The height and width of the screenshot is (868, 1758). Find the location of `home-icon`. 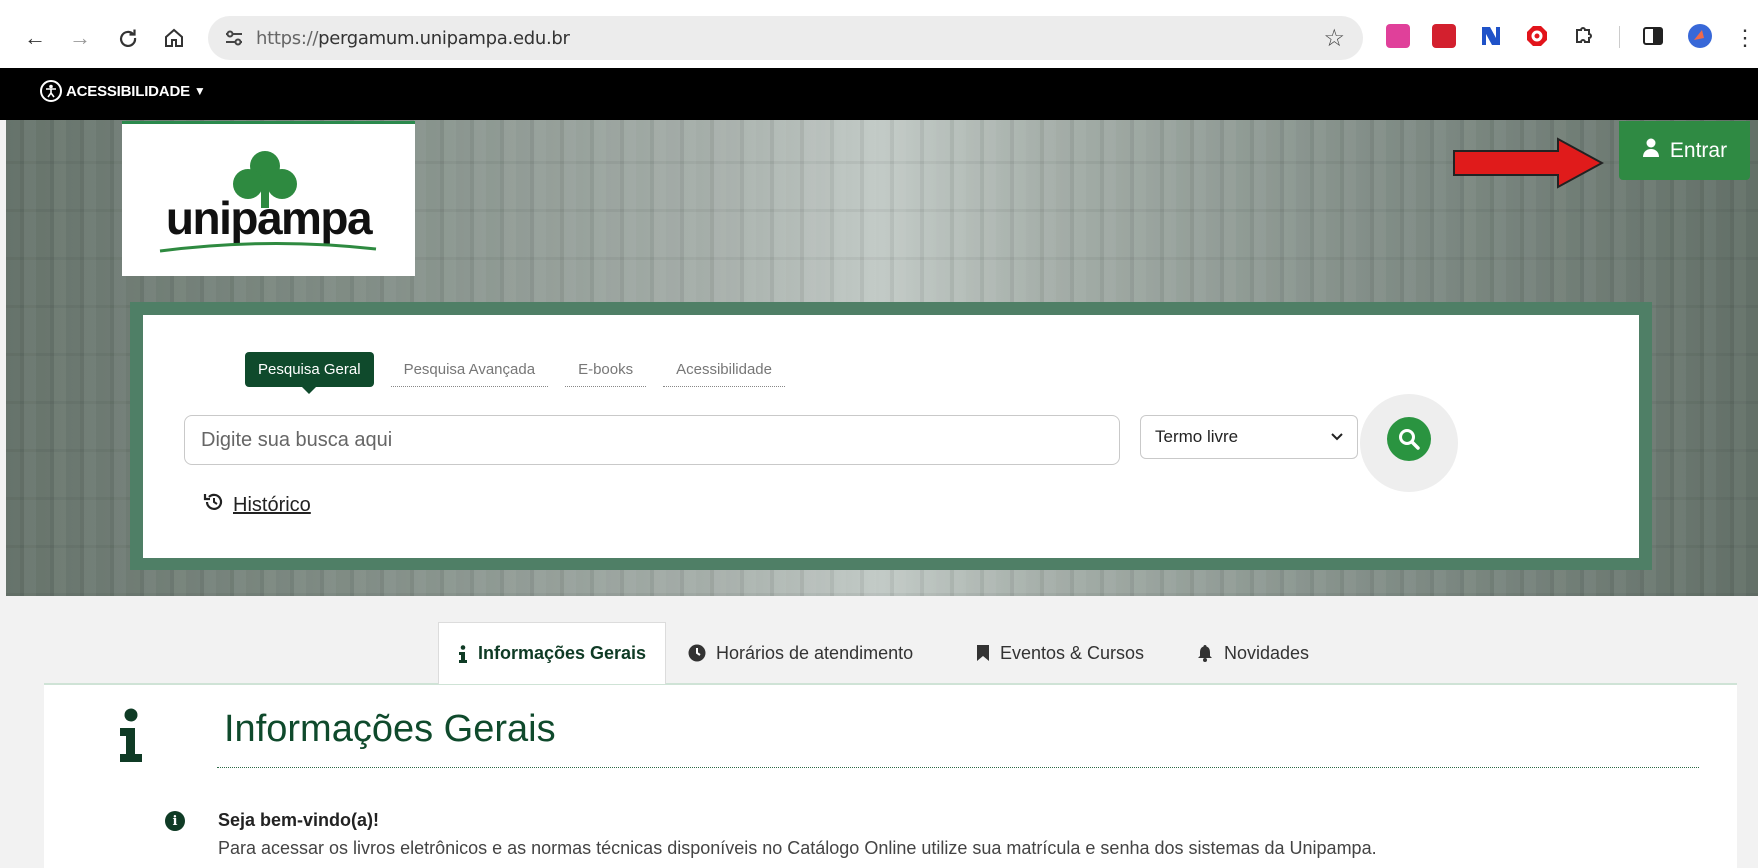

home-icon is located at coordinates (174, 37).